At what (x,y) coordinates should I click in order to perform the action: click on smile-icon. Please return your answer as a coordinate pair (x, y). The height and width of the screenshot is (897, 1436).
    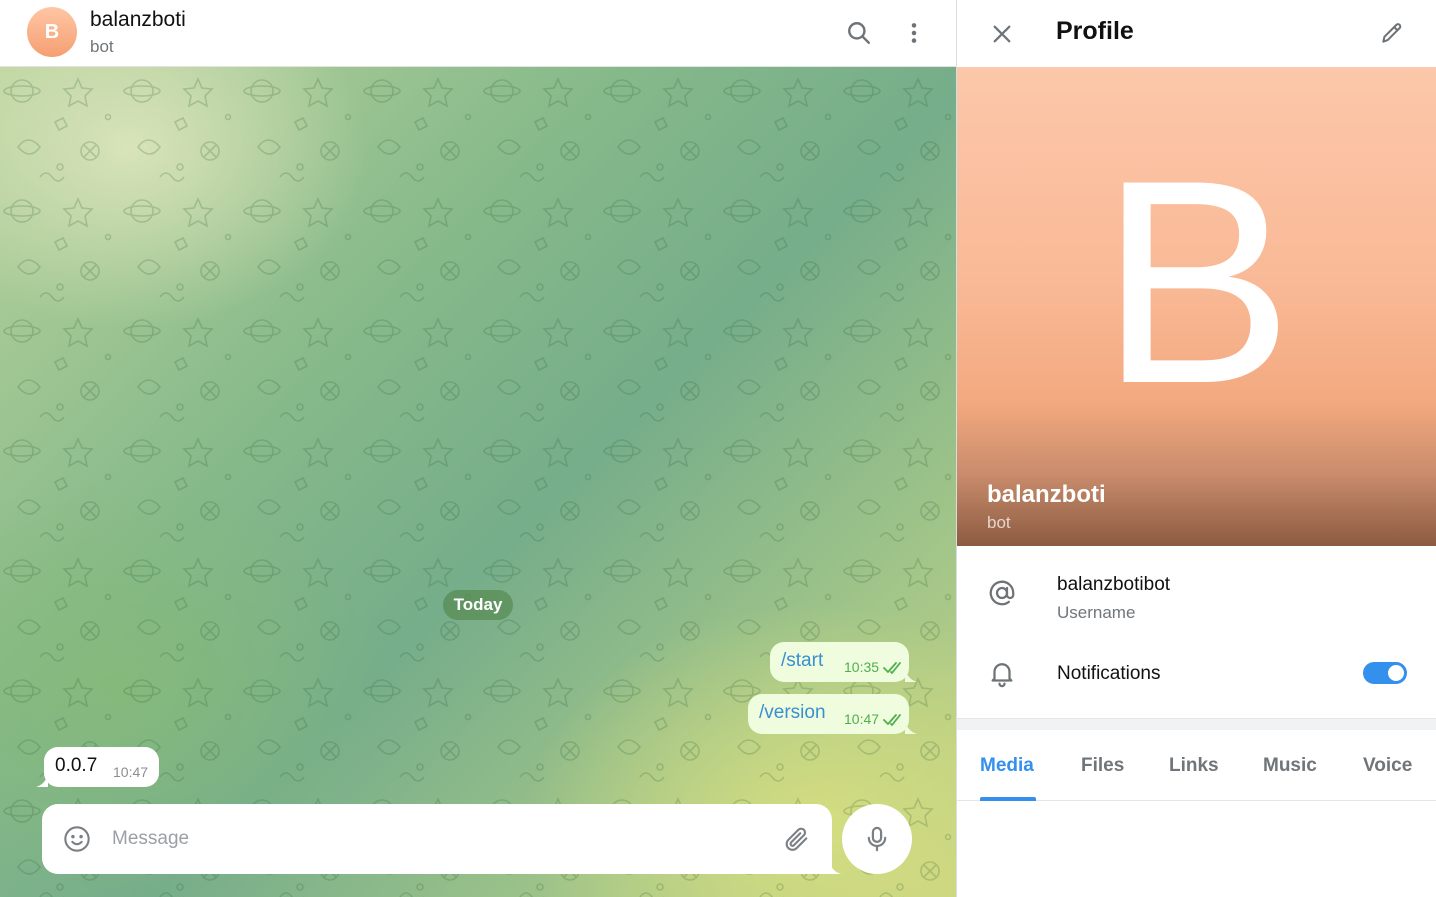
    Looking at the image, I should click on (77, 839).